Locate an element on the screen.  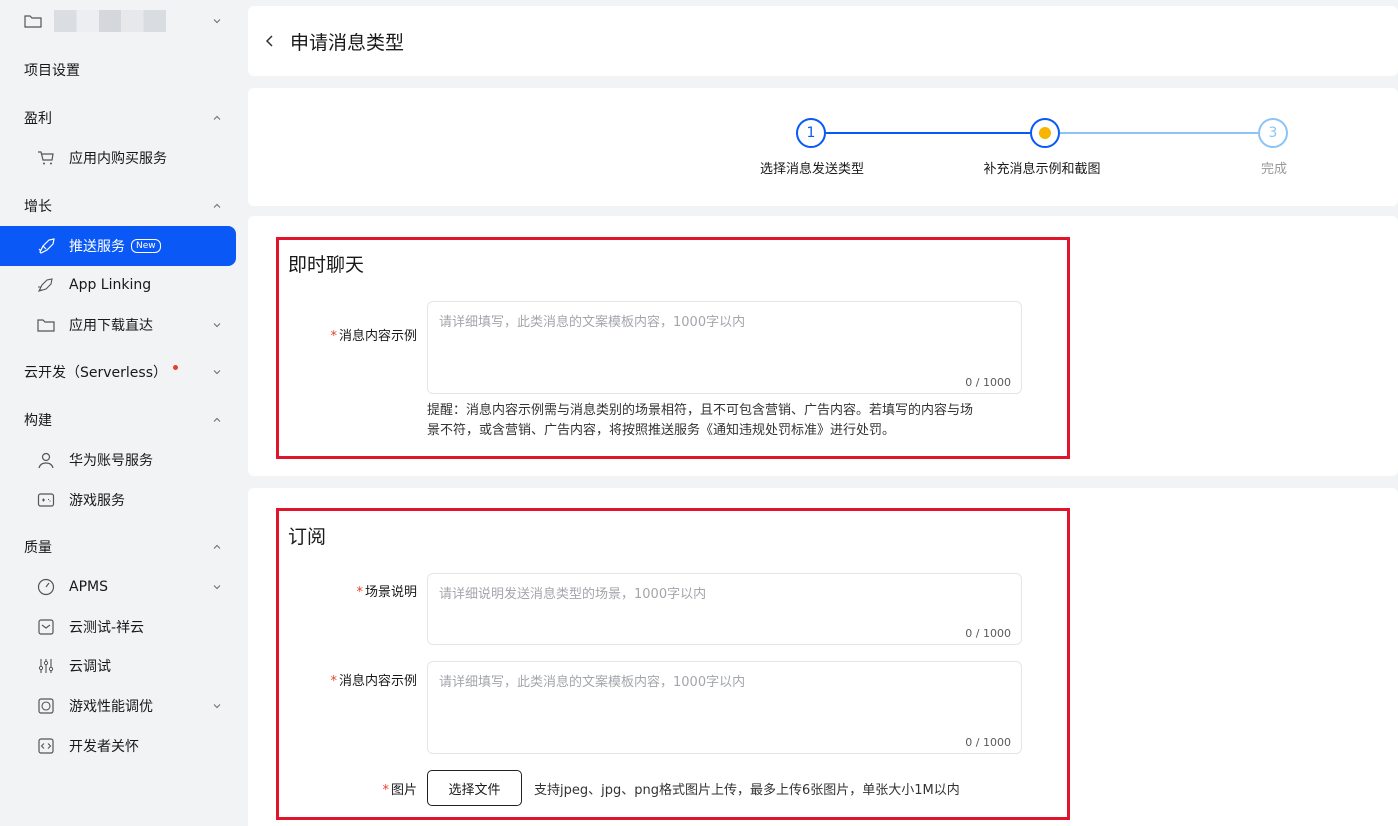
sidebar-item-iap: 应用内购买服务 is located at coordinates (118, 158).